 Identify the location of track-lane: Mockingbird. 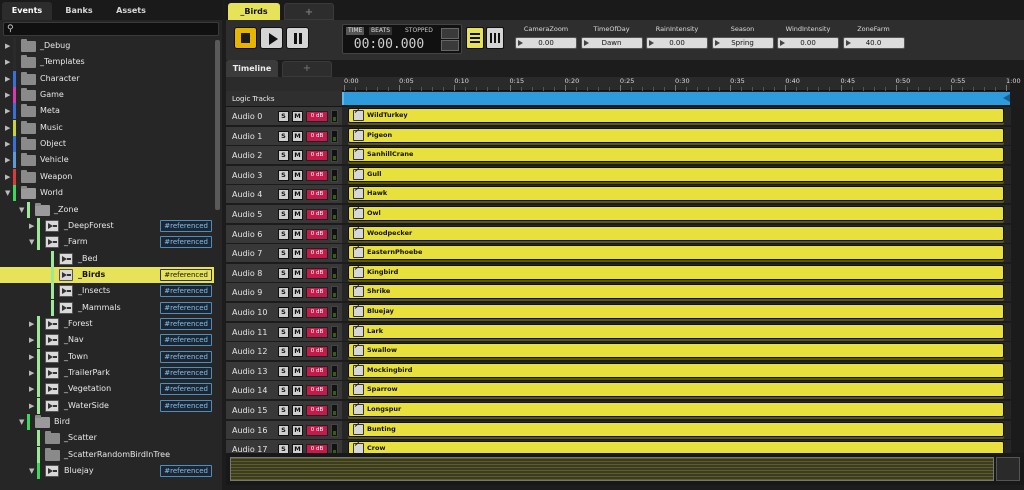
(683, 371).